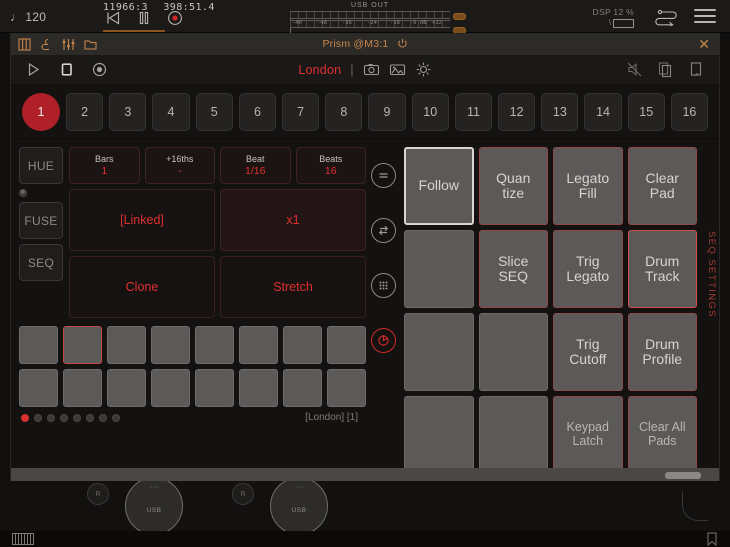 The image size is (730, 547). Describe the element at coordinates (666, 17) in the screenshot. I see `loop-icon` at that location.